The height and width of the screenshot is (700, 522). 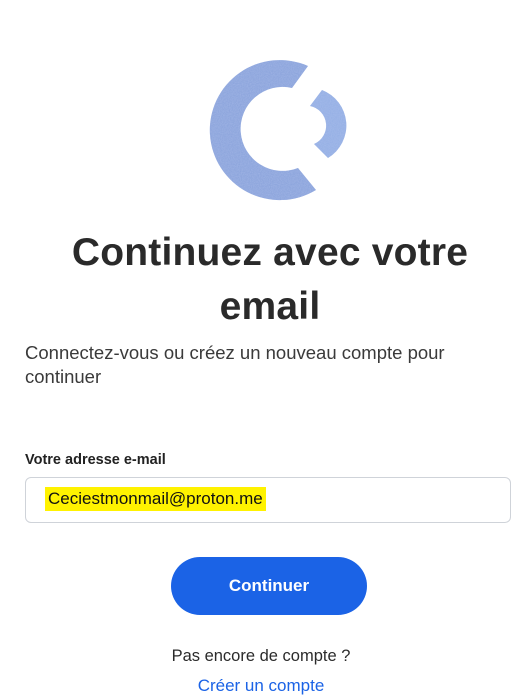 What do you see at coordinates (269, 586) in the screenshot?
I see `continue-button: Continuer` at bounding box center [269, 586].